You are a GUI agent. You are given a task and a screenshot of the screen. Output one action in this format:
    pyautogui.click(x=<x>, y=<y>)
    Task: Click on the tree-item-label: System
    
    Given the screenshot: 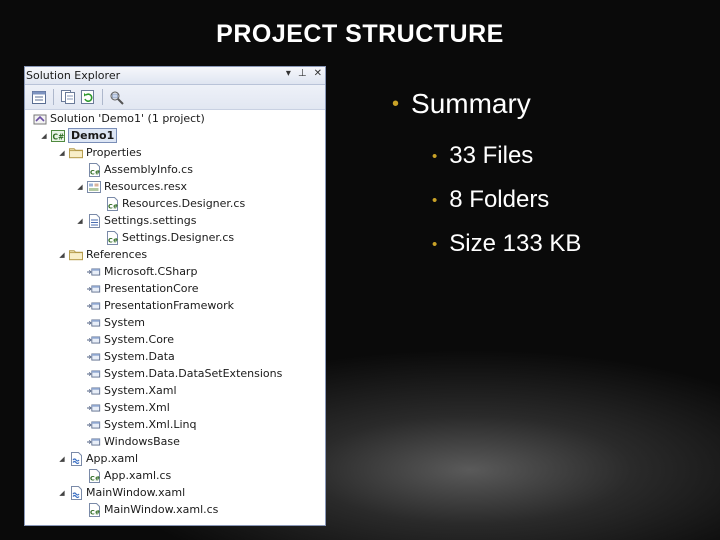 What is the action you would take?
    pyautogui.click(x=125, y=322)
    